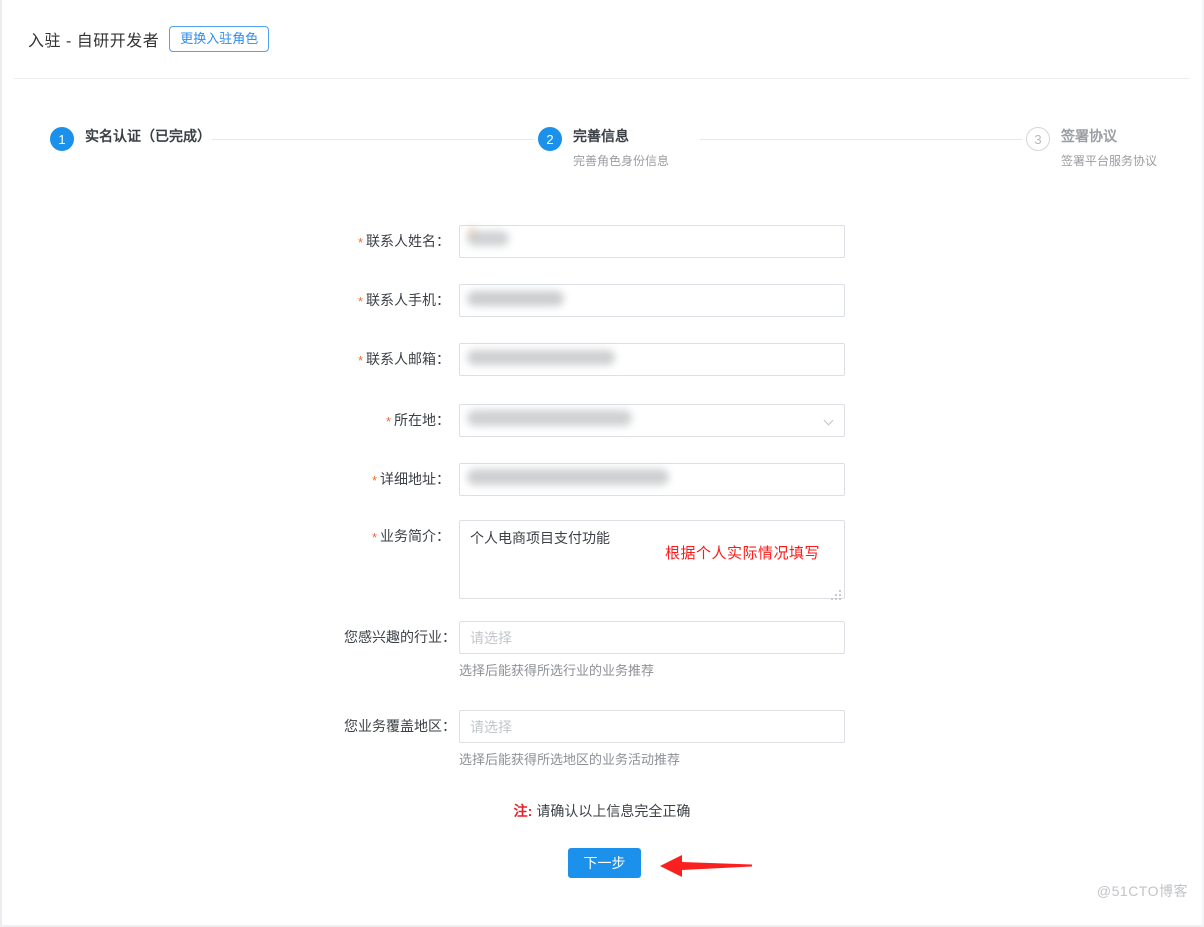  I want to click on field-coverage-region: 您业务覆盖地区： 选择后能获得所选地区的业务活动推荐, so click(594, 739).